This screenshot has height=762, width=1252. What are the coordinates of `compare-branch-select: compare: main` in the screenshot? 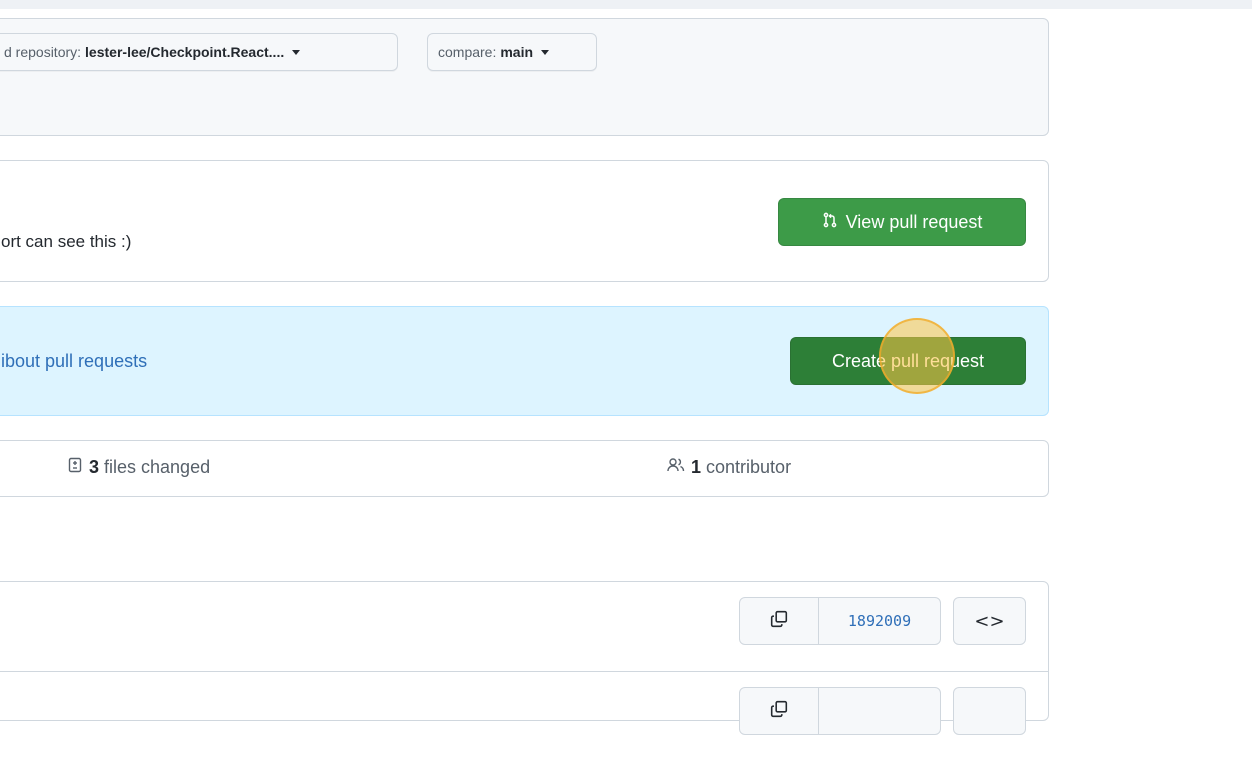 It's located at (512, 52).